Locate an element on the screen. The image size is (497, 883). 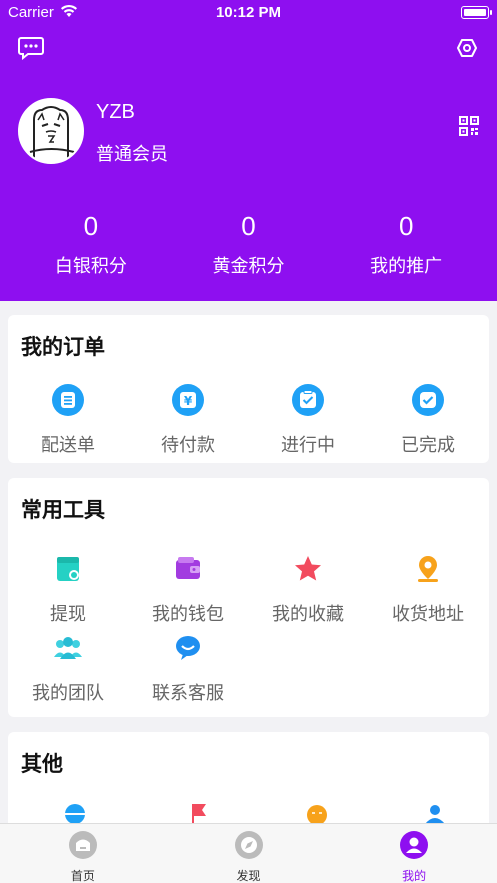
order-completed: 已完成 is located at coordinates (428, 420).